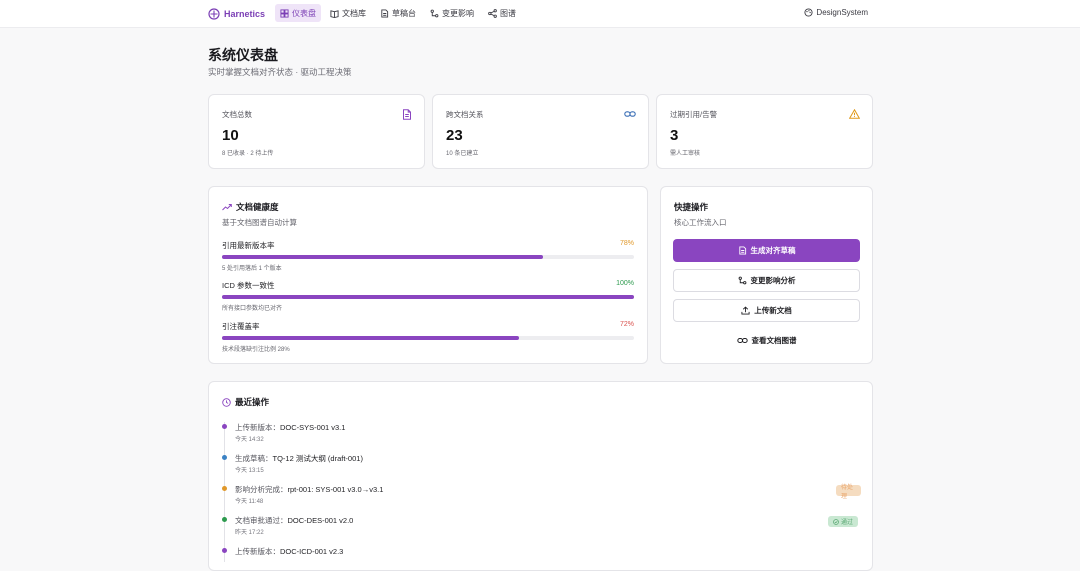 This screenshot has height=571, width=1080. I want to click on logo-icon, so click(214, 14).